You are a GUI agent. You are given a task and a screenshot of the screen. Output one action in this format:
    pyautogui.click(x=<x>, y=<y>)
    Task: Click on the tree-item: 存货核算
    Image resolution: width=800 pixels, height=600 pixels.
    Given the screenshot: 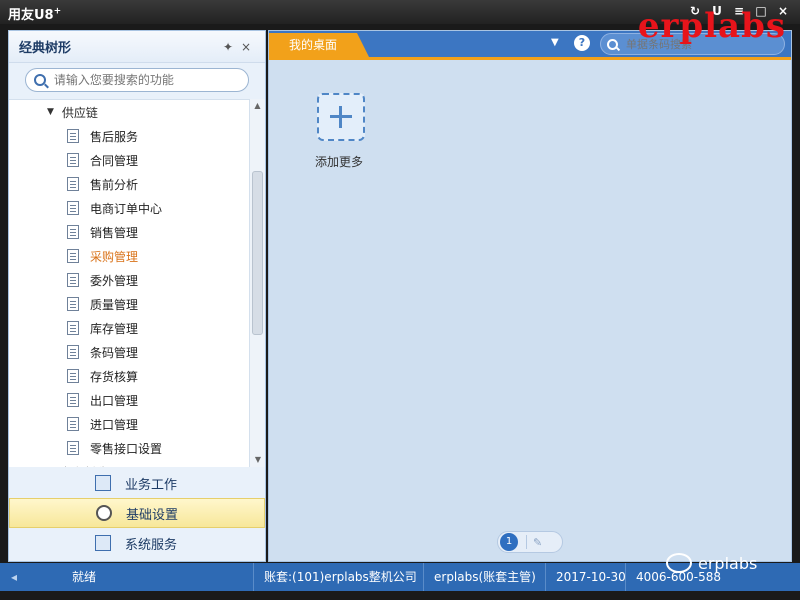 What is the action you would take?
    pyautogui.click(x=129, y=376)
    